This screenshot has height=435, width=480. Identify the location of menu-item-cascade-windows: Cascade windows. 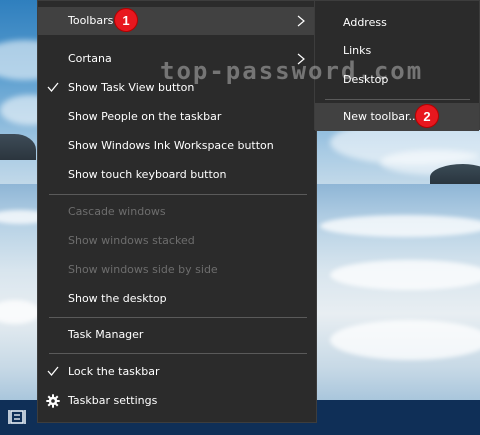
(177, 212).